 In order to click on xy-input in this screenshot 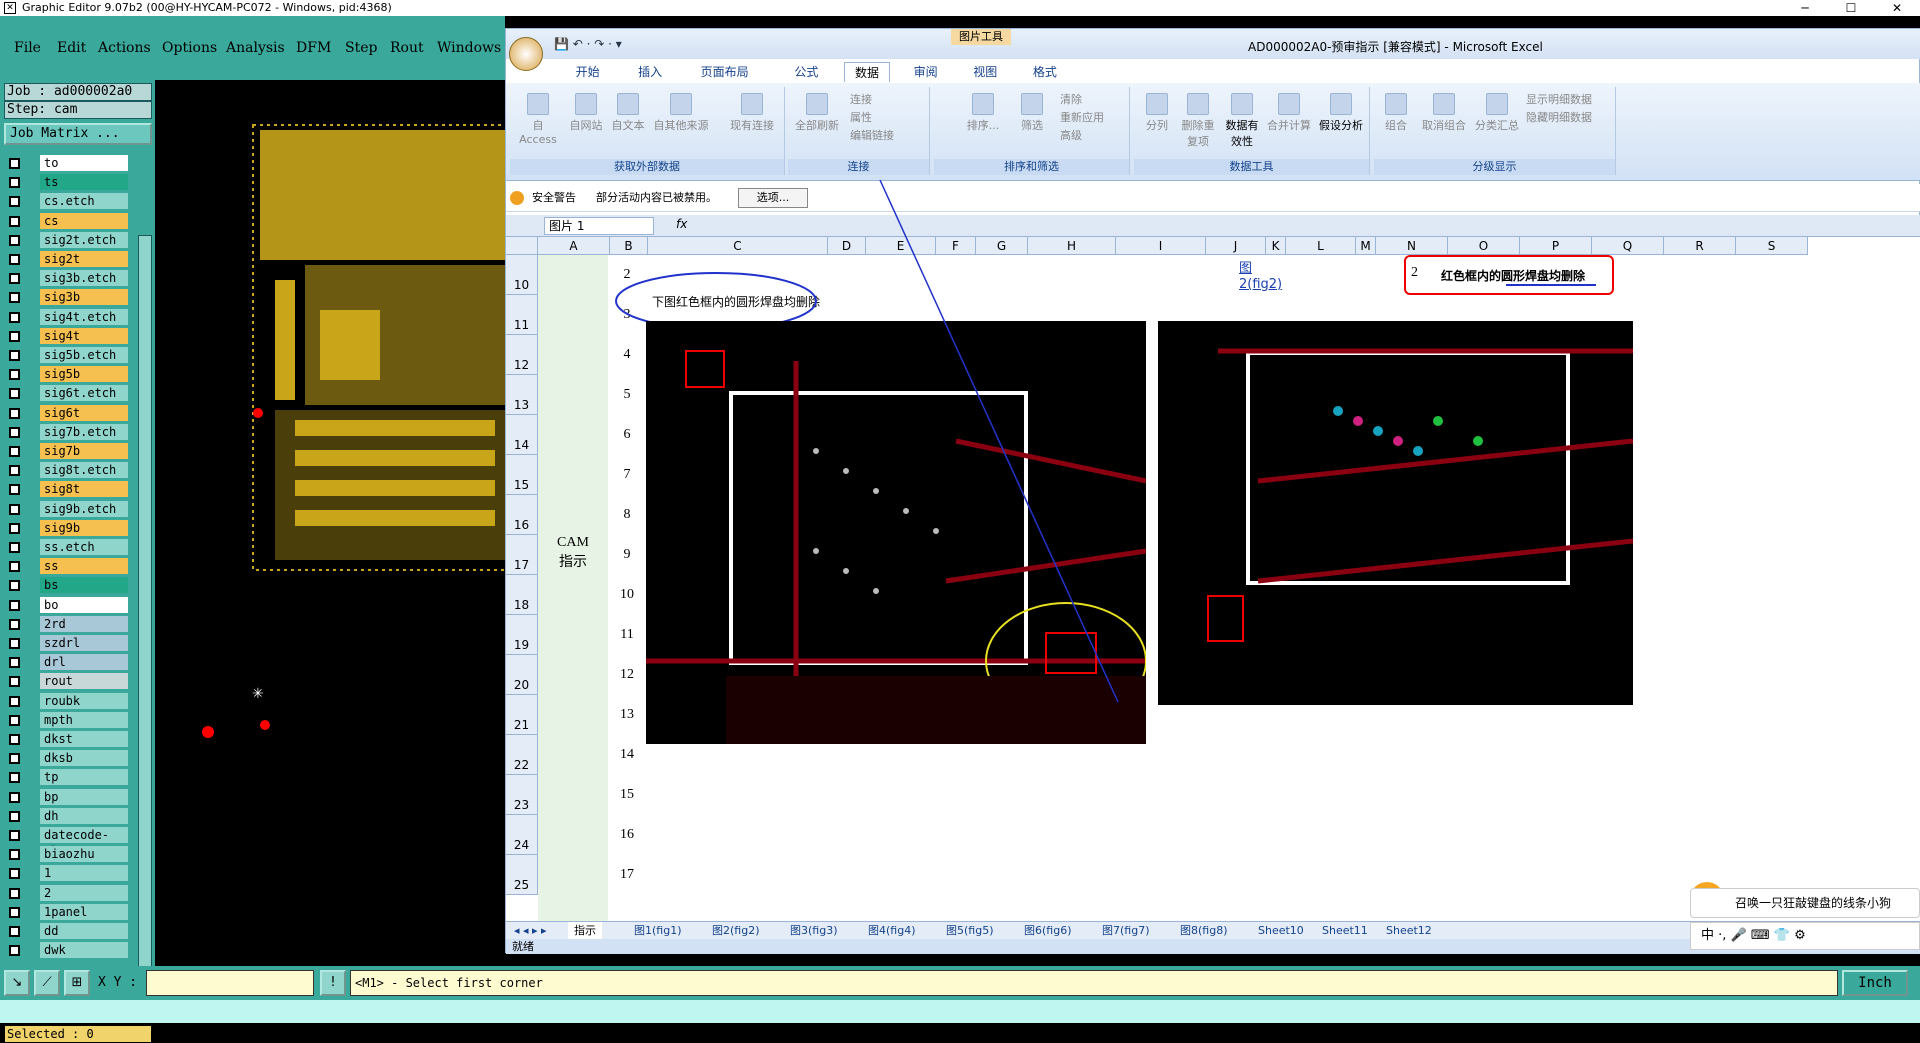, I will do `click(230, 983)`.